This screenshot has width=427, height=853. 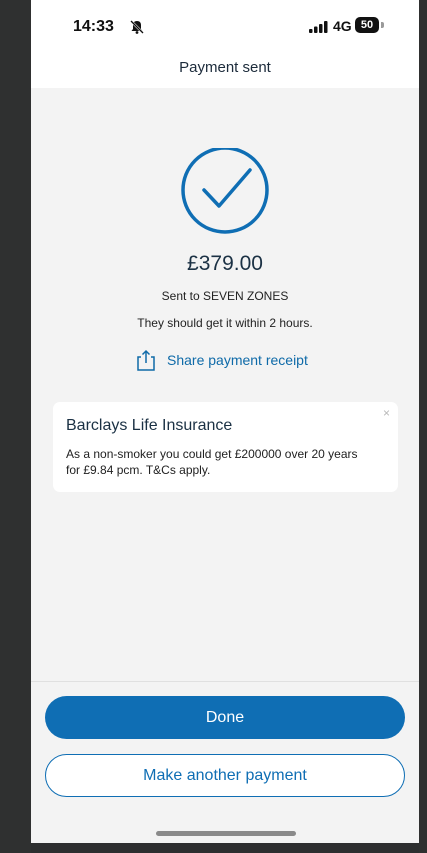 I want to click on home-indicator, so click(x=226, y=833).